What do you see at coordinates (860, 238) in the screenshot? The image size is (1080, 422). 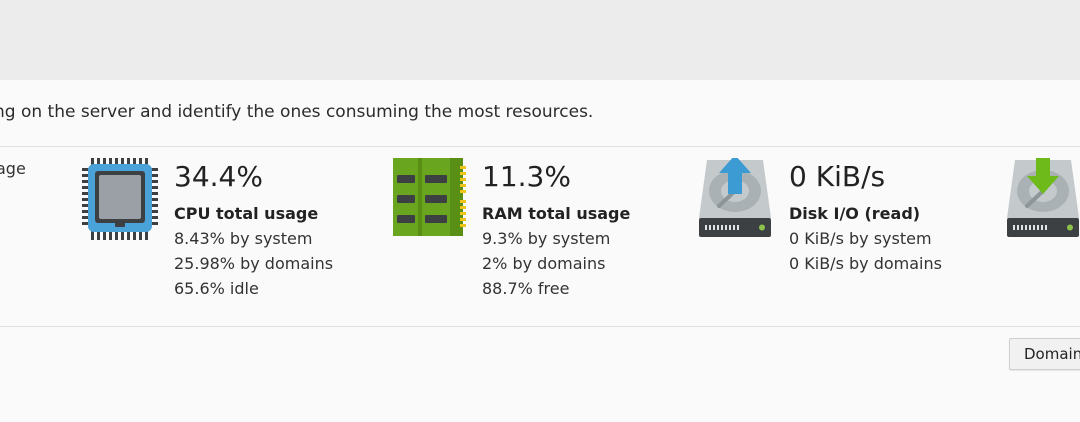 I see `disk-read-by-system: 0 KiB/s by system` at bounding box center [860, 238].